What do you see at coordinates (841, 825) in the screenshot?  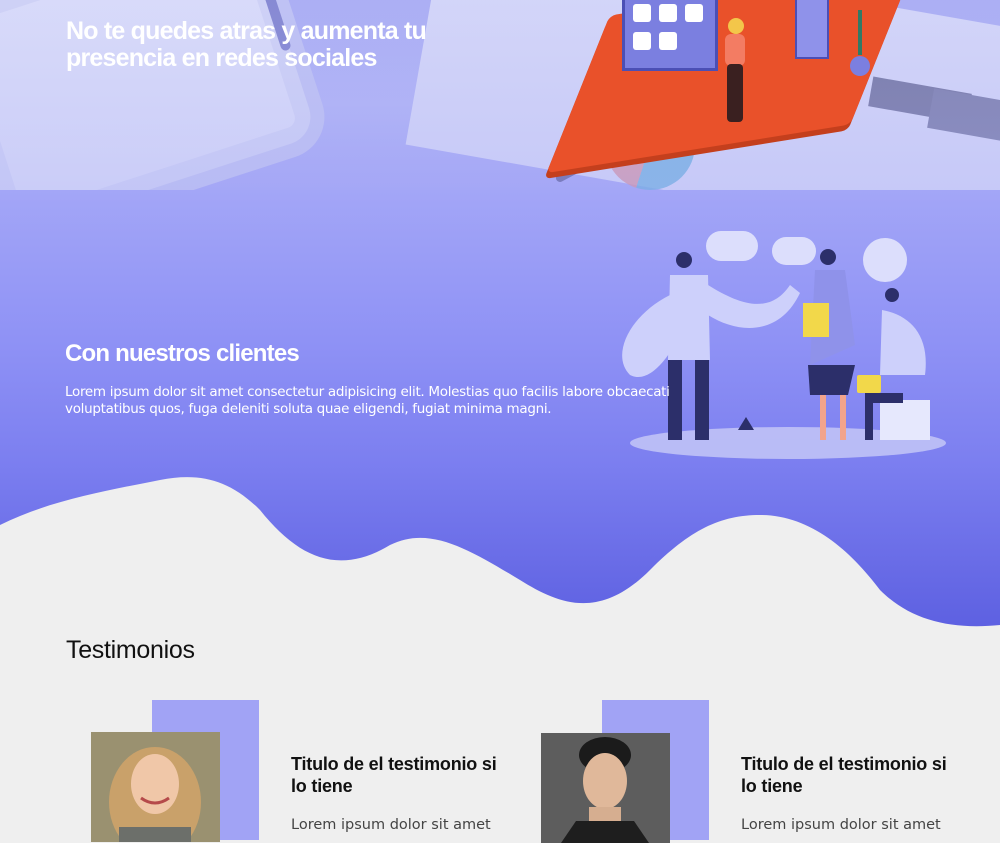 I see `testimonial-text: Lorem ipsum dolor sit amet` at bounding box center [841, 825].